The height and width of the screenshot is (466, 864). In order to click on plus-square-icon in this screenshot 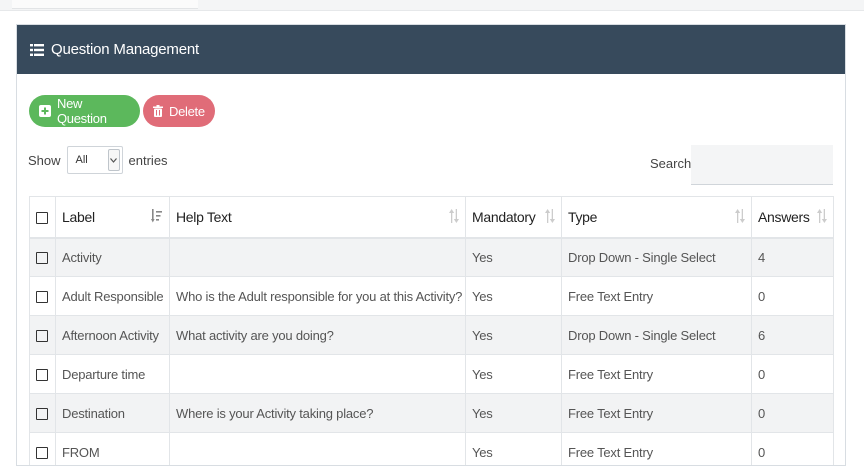, I will do `click(45, 111)`.